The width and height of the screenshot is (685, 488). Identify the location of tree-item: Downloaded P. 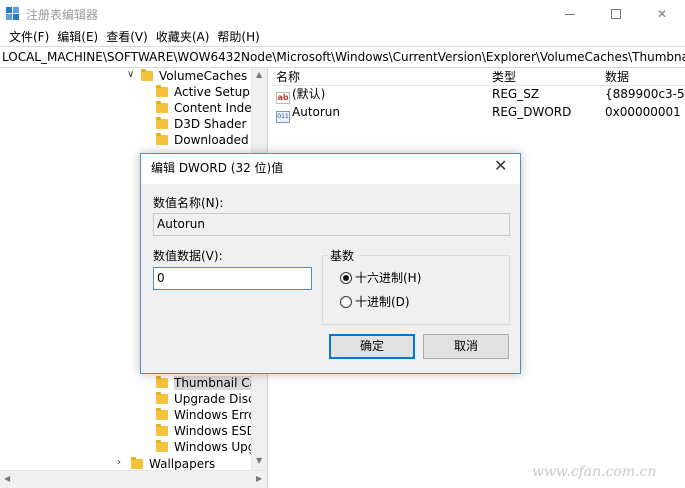
(208, 140).